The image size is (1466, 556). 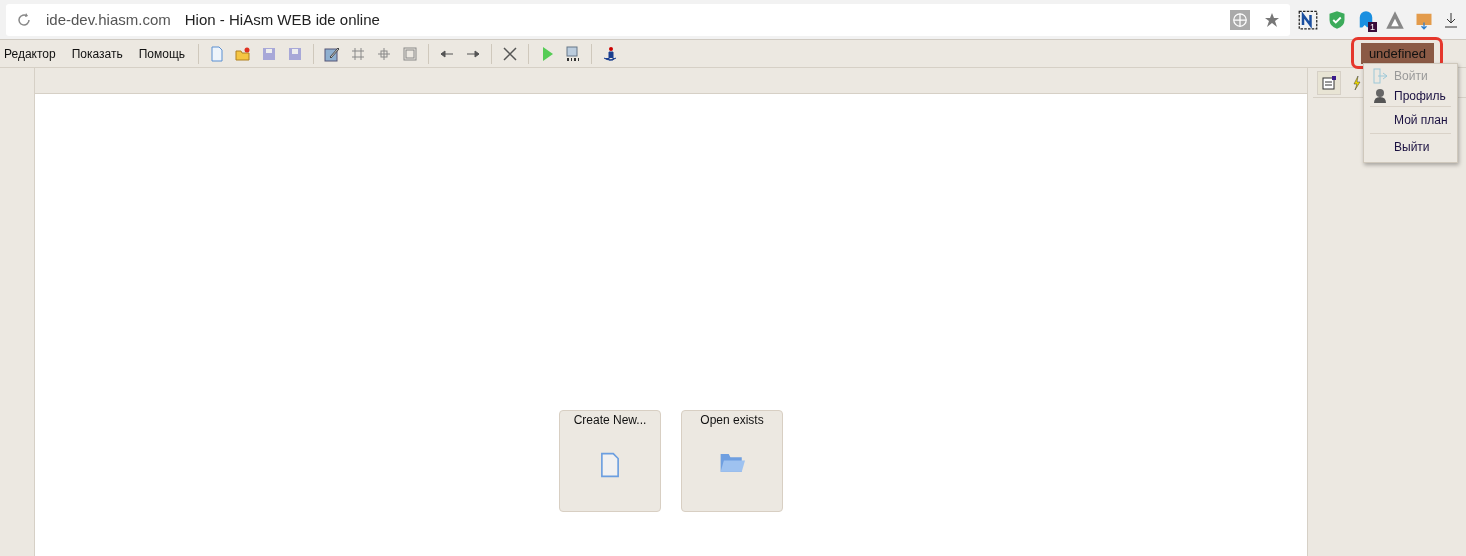 What do you see at coordinates (295, 53) in the screenshot?
I see `save-as-icon` at bounding box center [295, 53].